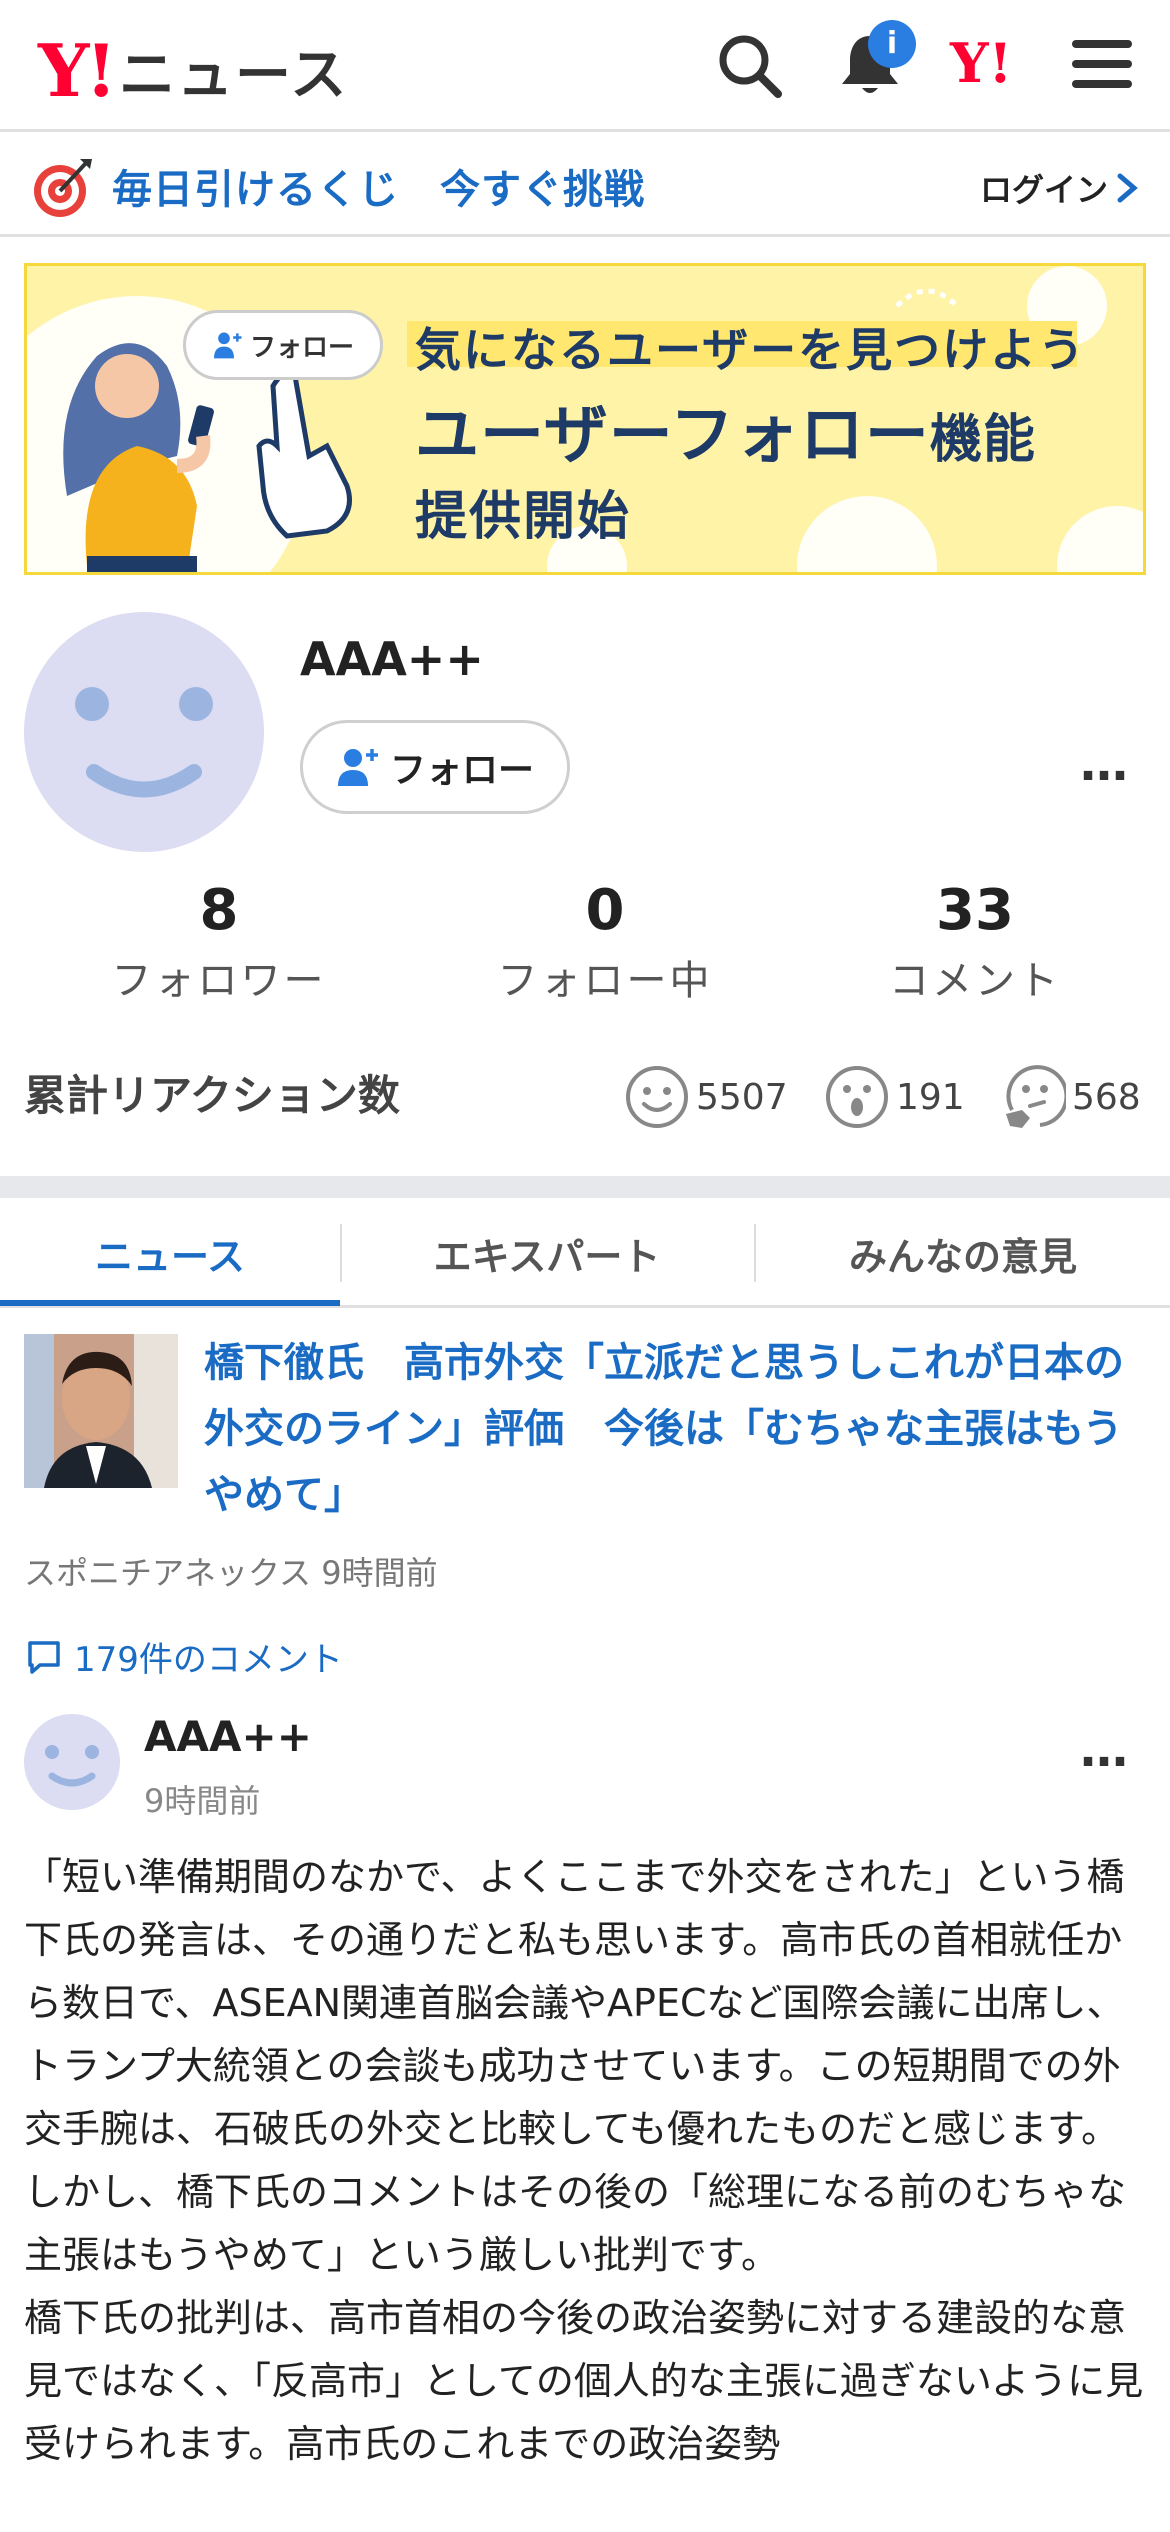 This screenshot has width=1170, height=2532. I want to click on stat-followers: 8 フォロワー, so click(219, 943).